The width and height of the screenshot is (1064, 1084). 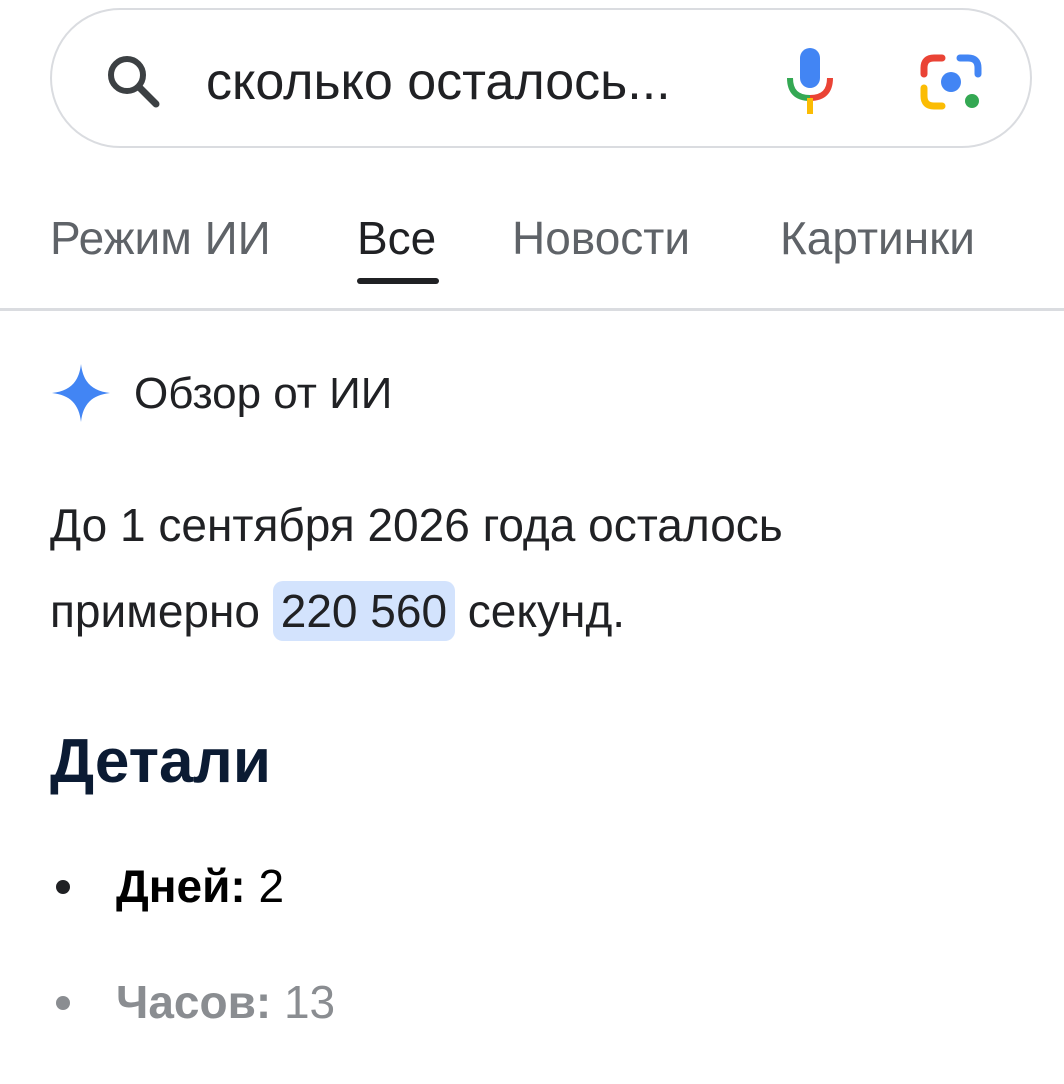 What do you see at coordinates (271, 886) in the screenshot?
I see `detail-value: 2` at bounding box center [271, 886].